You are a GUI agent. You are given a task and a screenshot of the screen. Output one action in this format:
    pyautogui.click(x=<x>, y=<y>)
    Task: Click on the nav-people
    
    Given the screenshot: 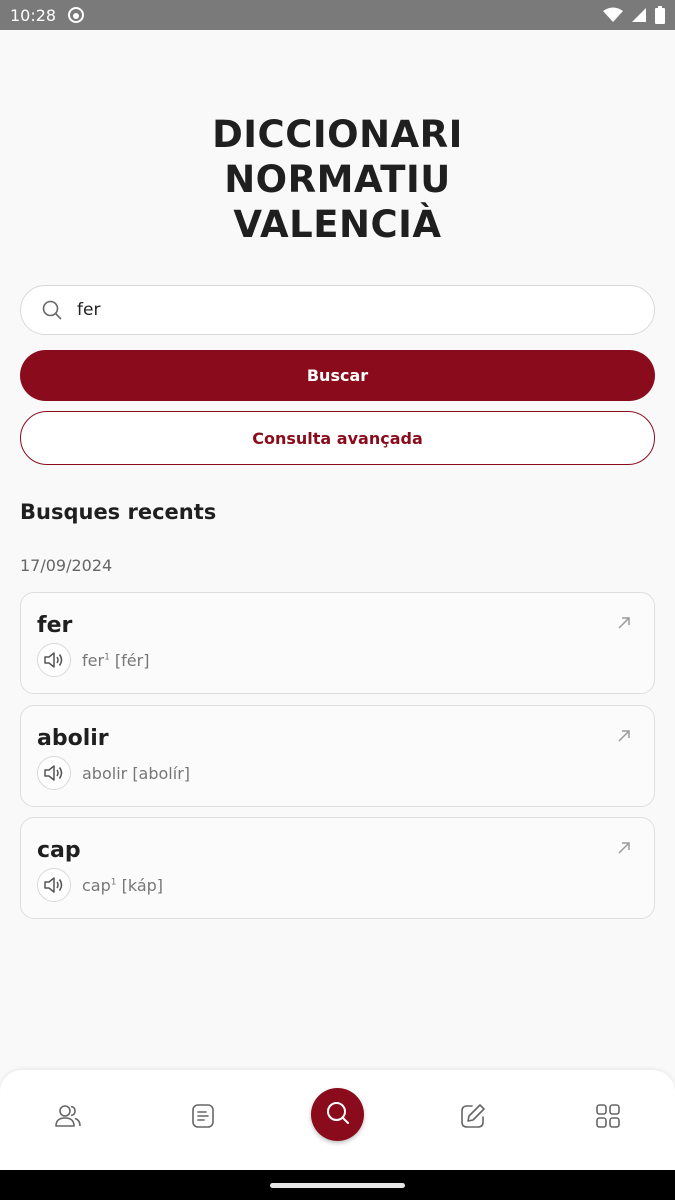 What is the action you would take?
    pyautogui.click(x=68, y=1118)
    